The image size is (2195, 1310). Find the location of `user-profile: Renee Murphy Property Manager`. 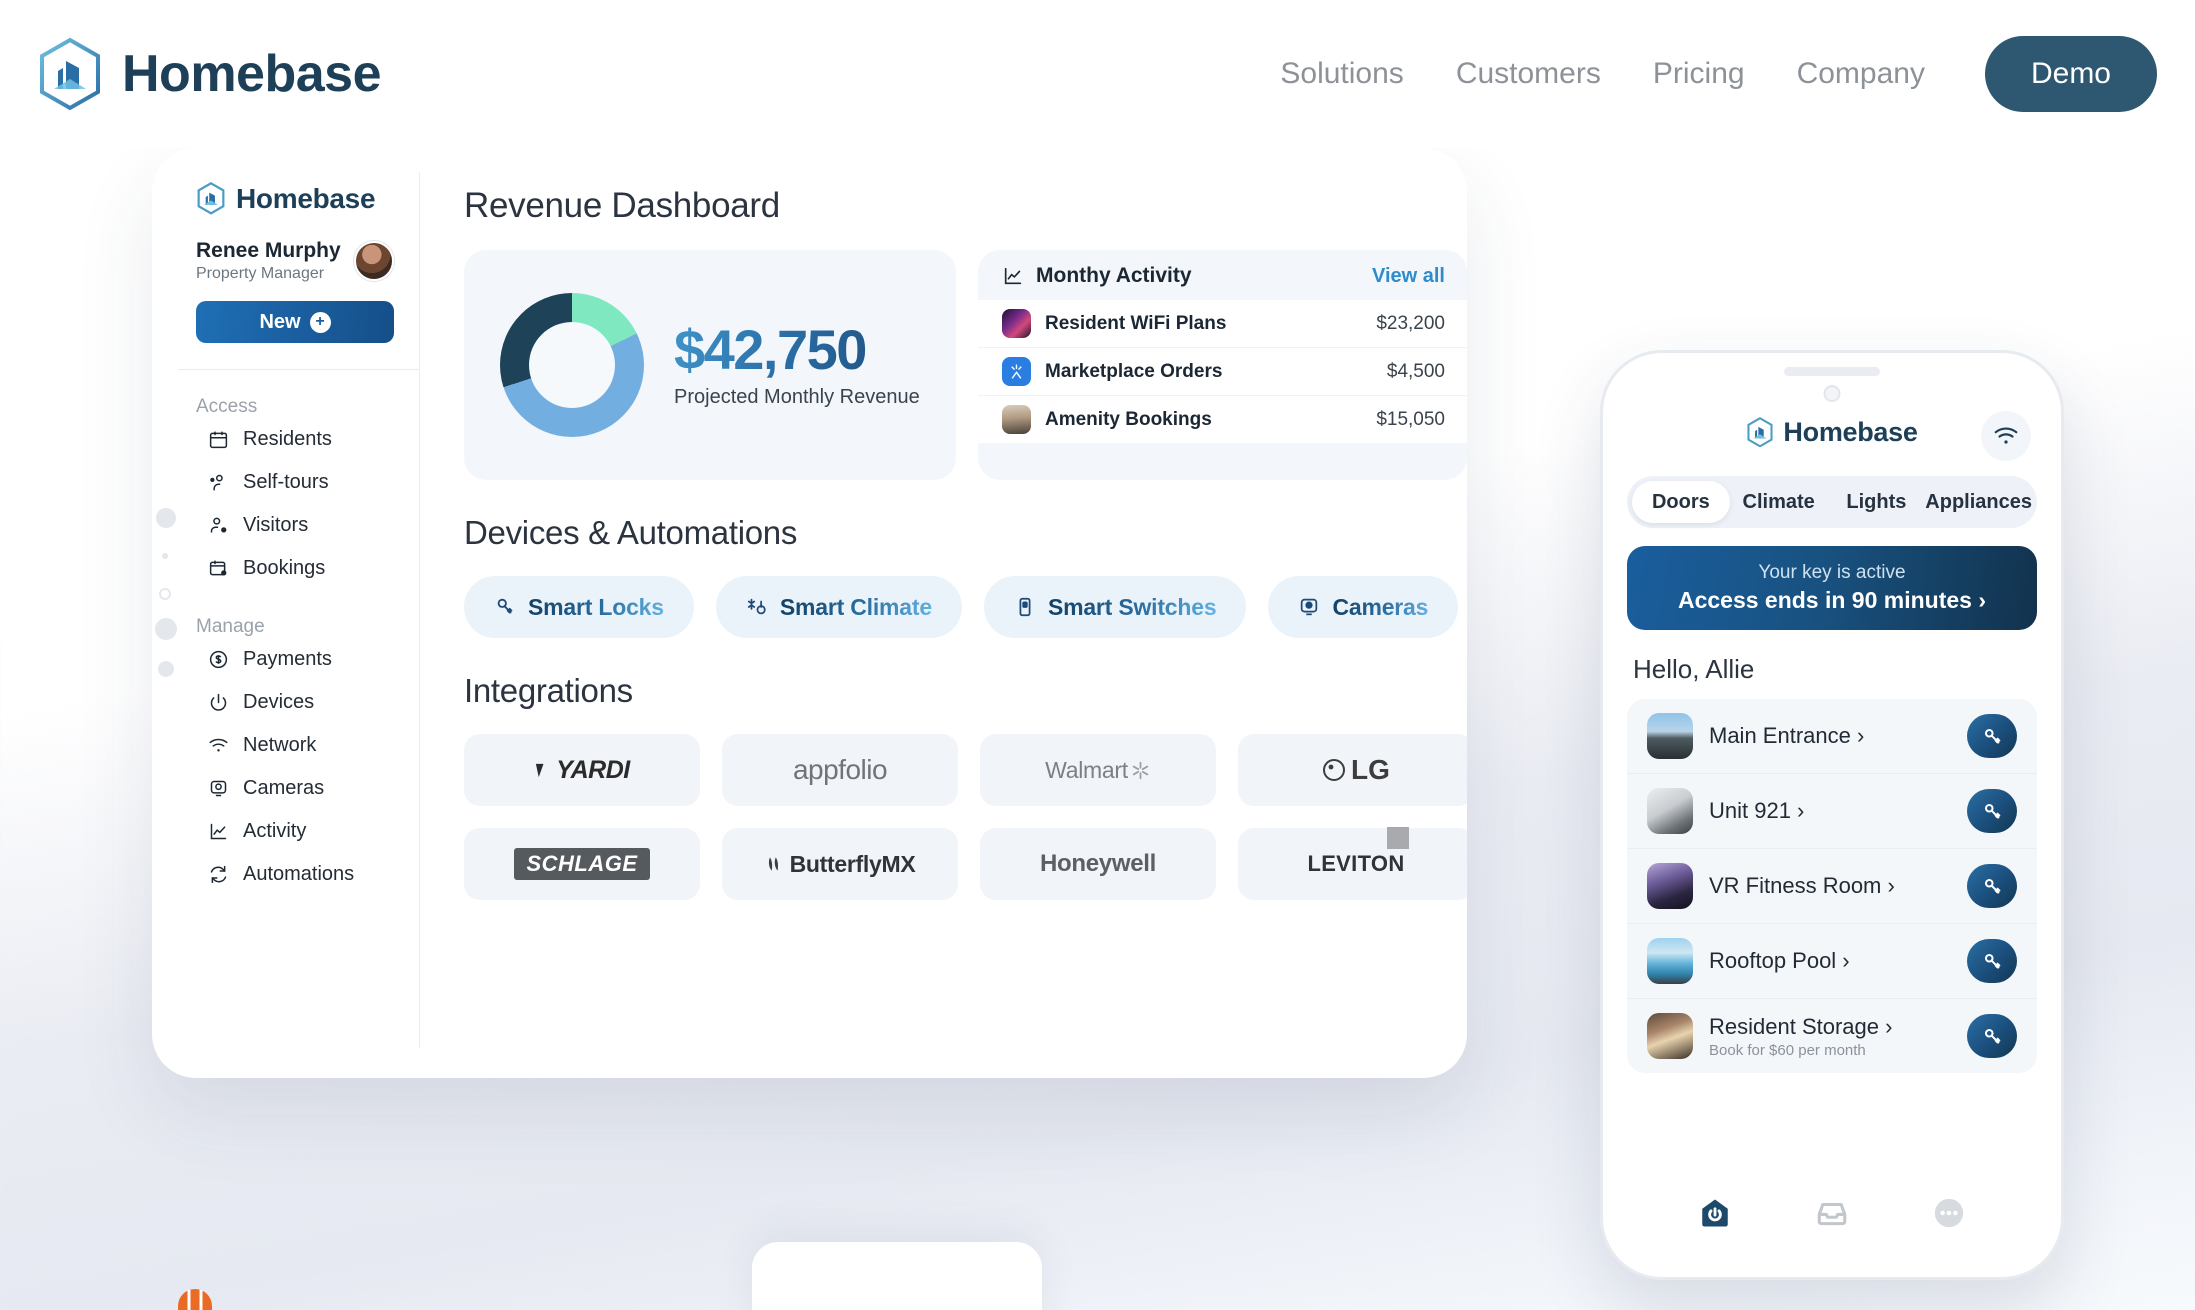

user-profile: Renee Murphy Property Manager is located at coordinates (286, 249).